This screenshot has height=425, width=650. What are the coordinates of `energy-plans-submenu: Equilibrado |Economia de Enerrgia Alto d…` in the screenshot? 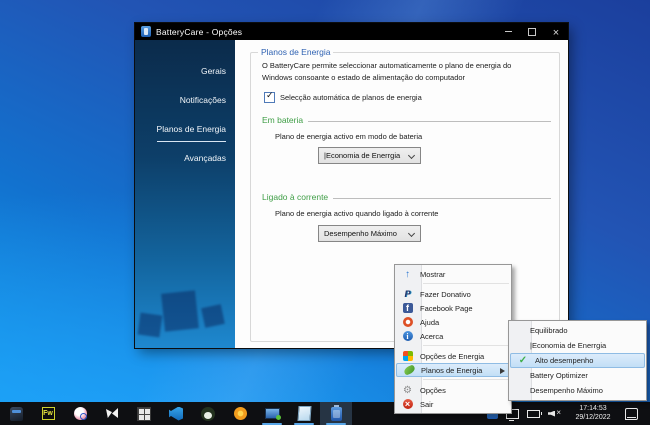 It's located at (577, 360).